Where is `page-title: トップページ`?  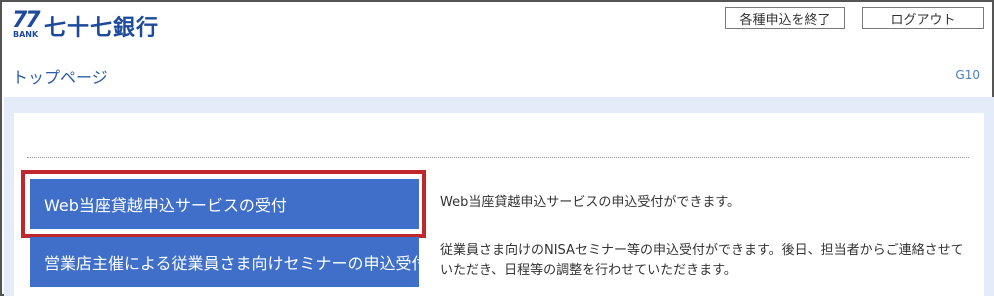 page-title: トップページ is located at coordinates (60, 77).